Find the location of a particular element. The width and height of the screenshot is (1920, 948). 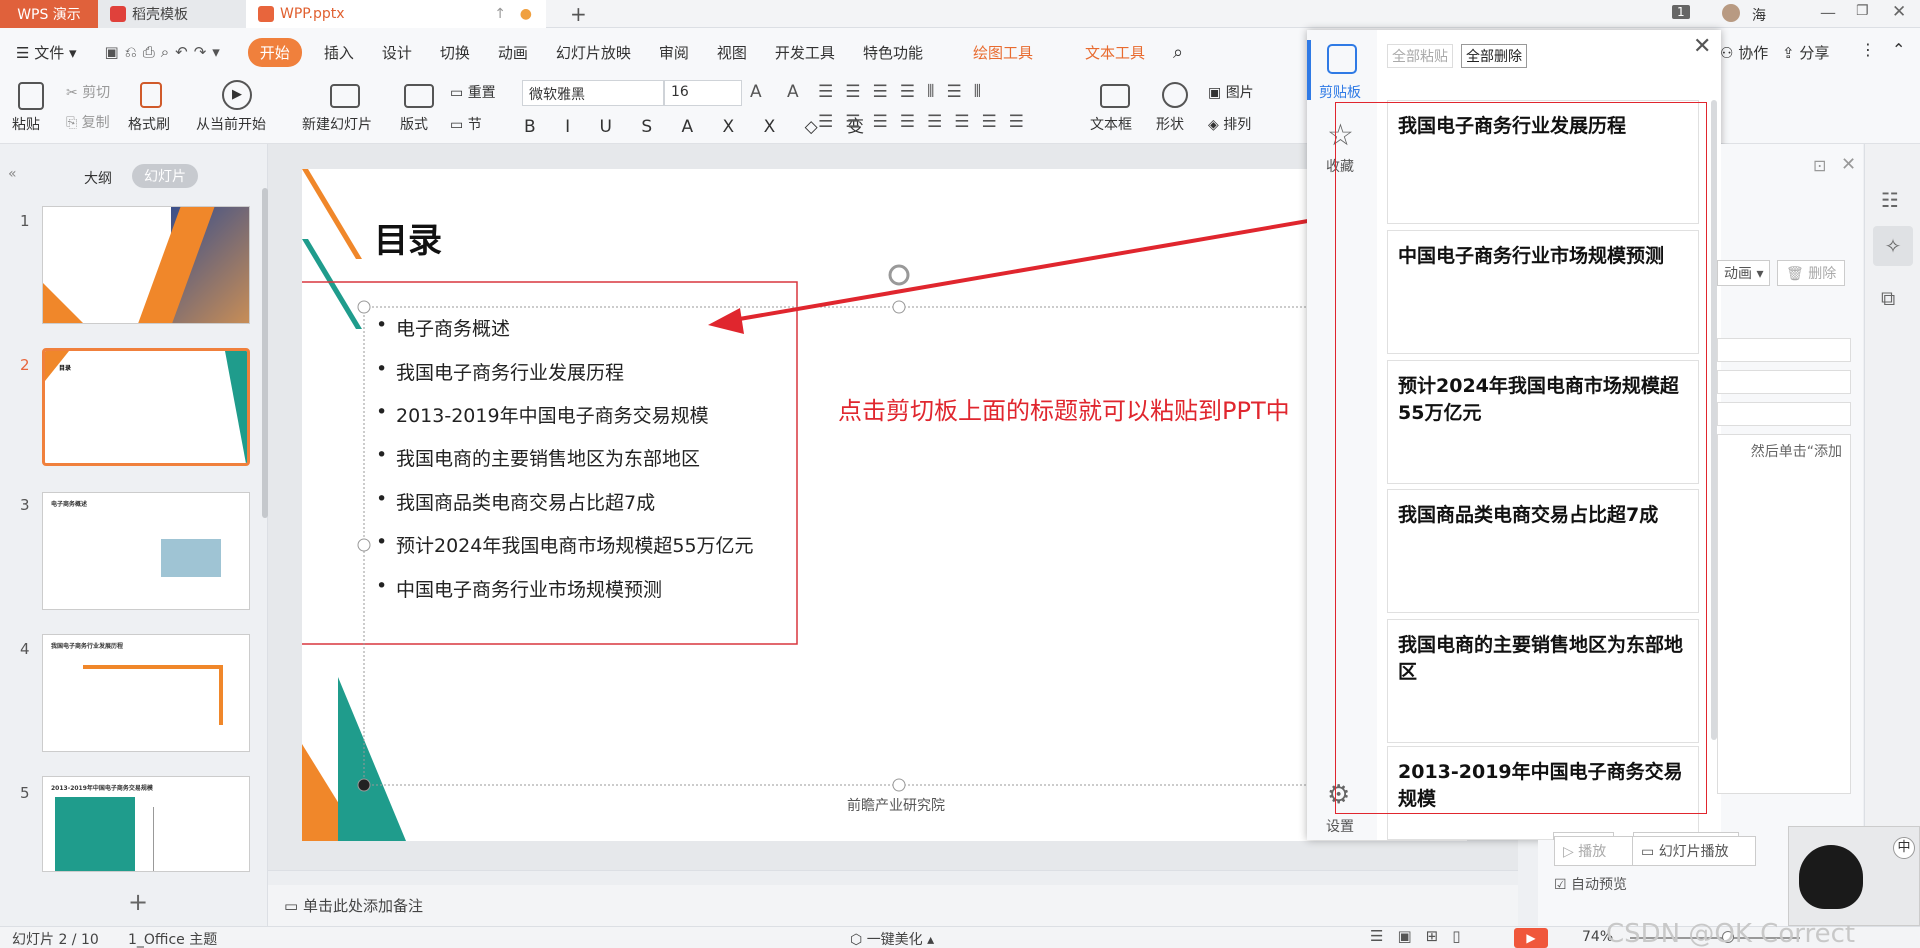

clipboard-item-1: 我国电子商务行业发展历程 is located at coordinates (1543, 162).